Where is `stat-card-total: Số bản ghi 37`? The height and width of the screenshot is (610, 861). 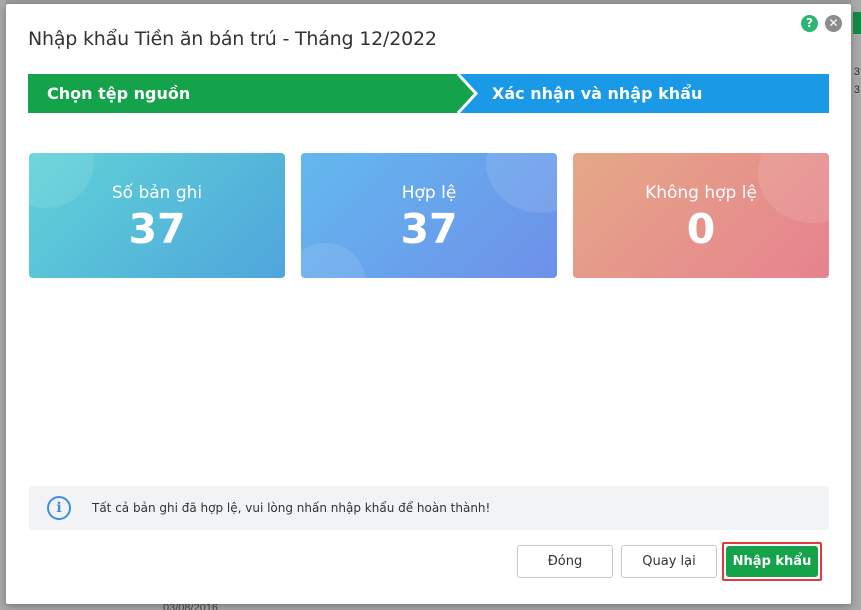 stat-card-total: Số bản ghi 37 is located at coordinates (157, 215).